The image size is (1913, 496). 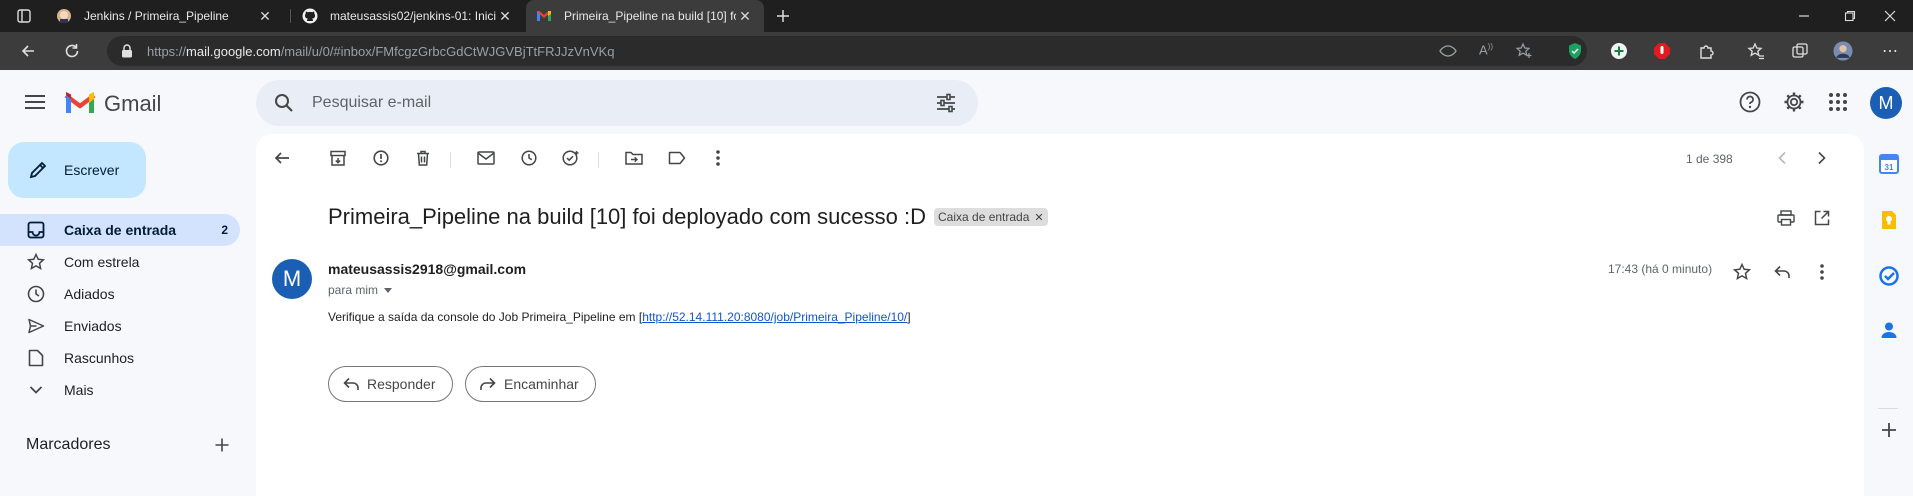 What do you see at coordinates (1524, 51) in the screenshot?
I see `favorite-add-icon` at bounding box center [1524, 51].